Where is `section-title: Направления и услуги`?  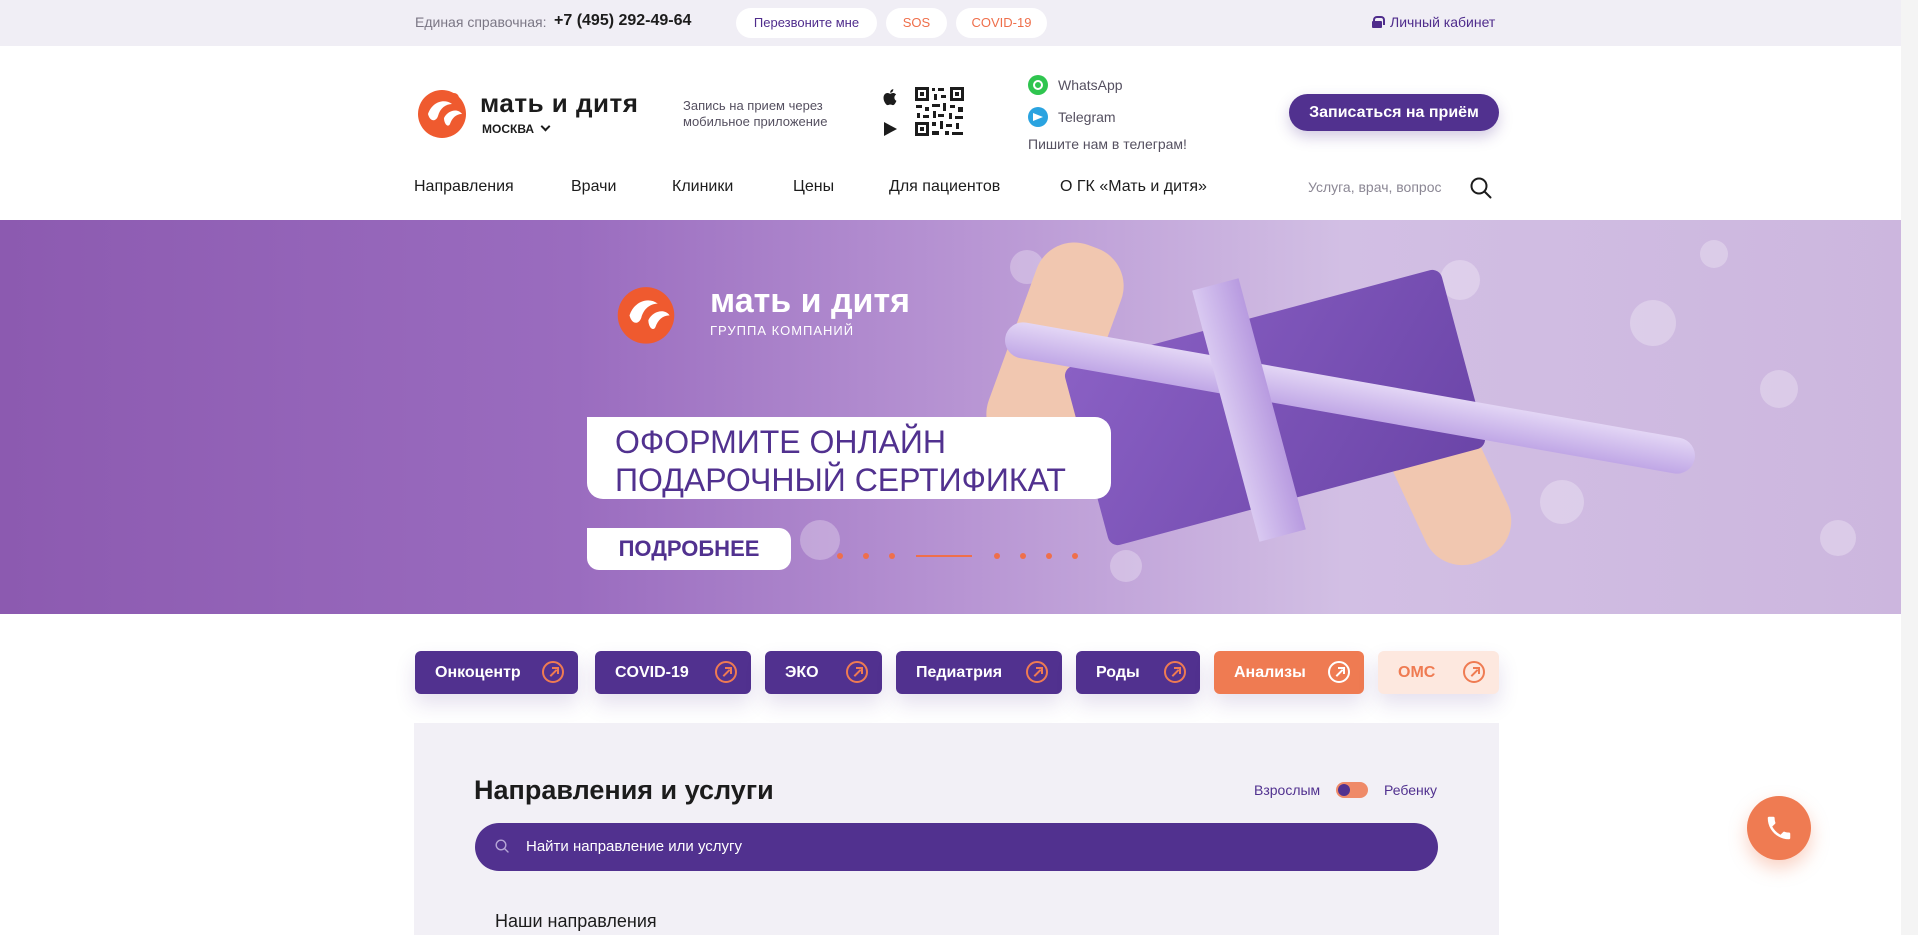 section-title: Направления и услуги is located at coordinates (624, 790).